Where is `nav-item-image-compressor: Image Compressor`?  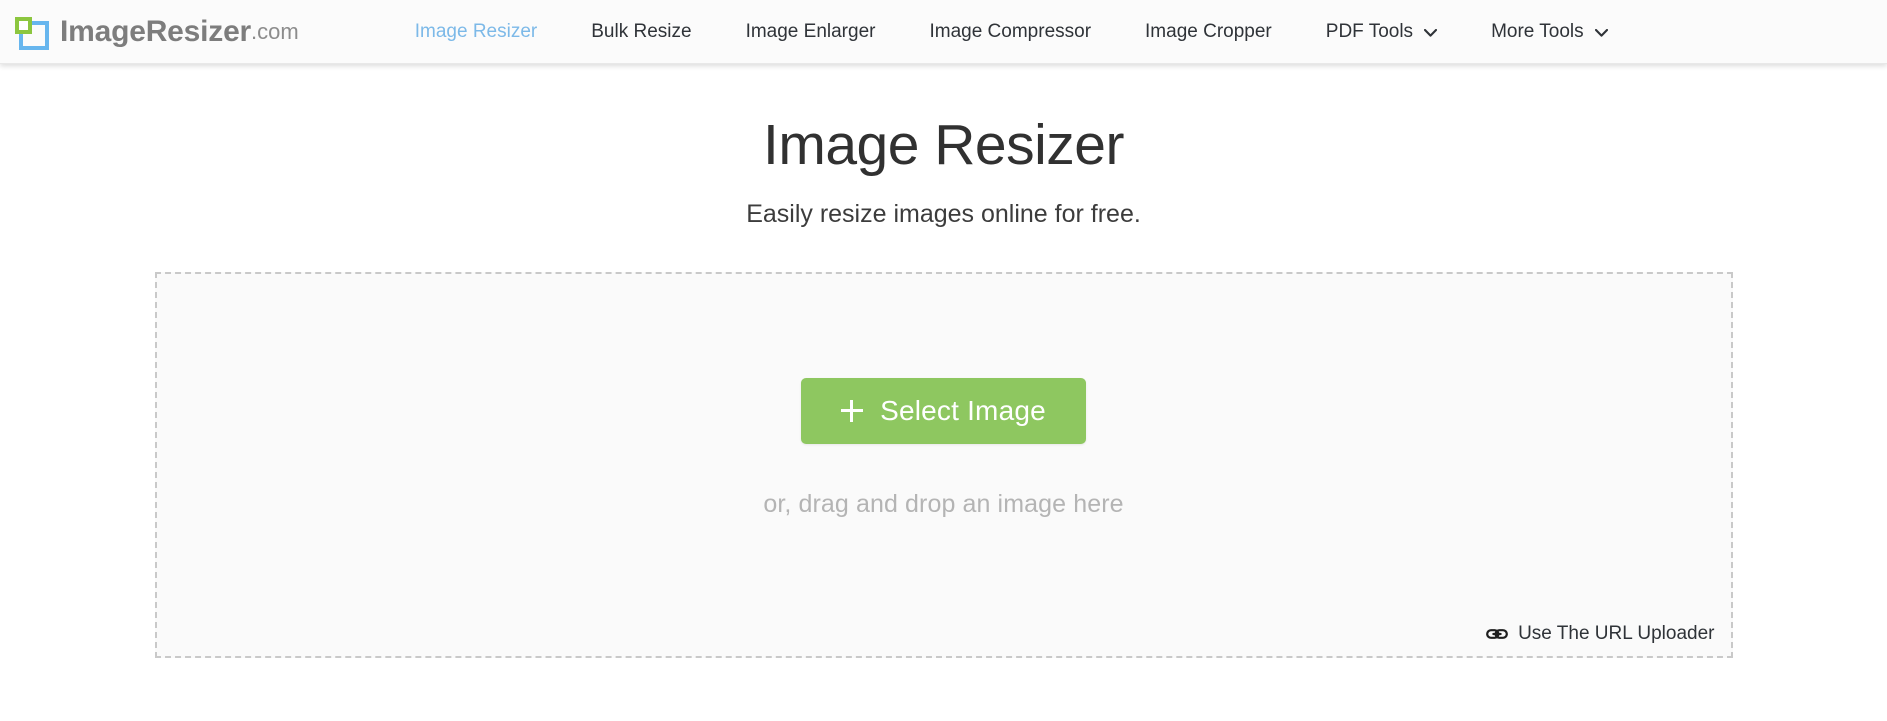 nav-item-image-compressor: Image Compressor is located at coordinates (1010, 31).